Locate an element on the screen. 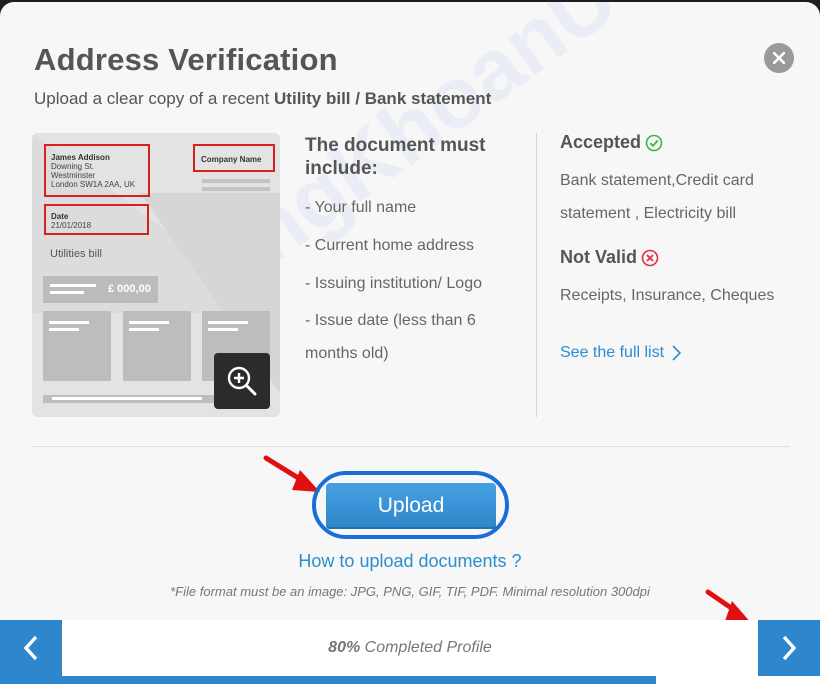  next-step-button is located at coordinates (789, 648).